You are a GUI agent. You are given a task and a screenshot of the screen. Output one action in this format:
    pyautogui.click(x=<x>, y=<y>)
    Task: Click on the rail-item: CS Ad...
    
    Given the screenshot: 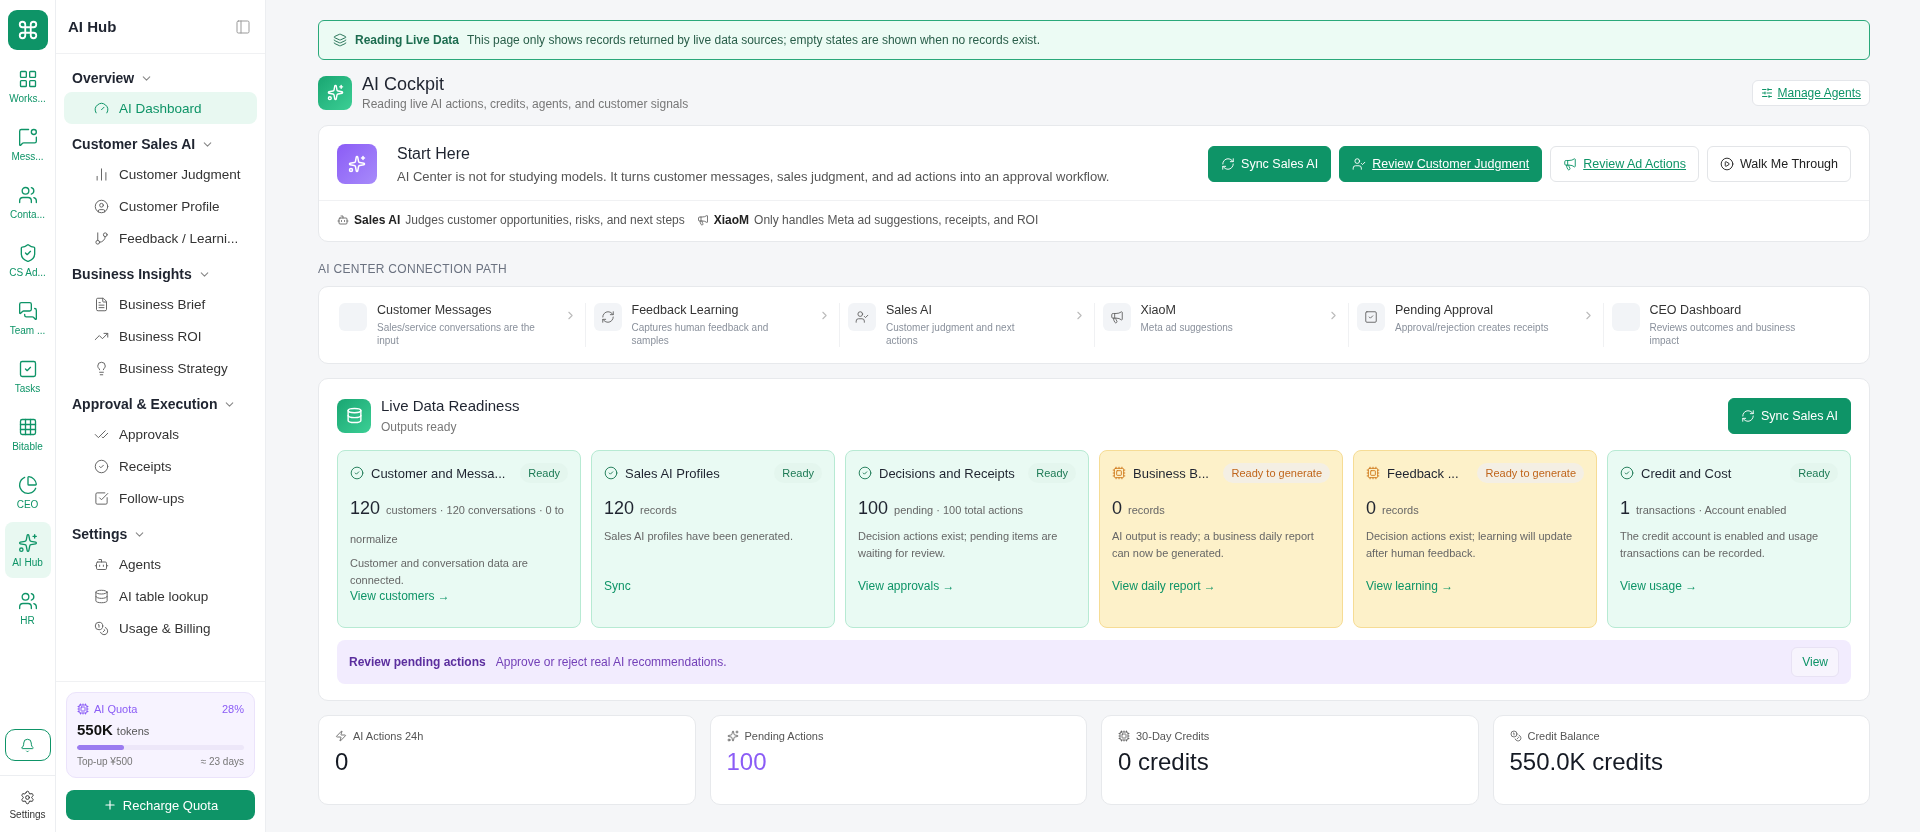 What is the action you would take?
    pyautogui.click(x=27, y=260)
    